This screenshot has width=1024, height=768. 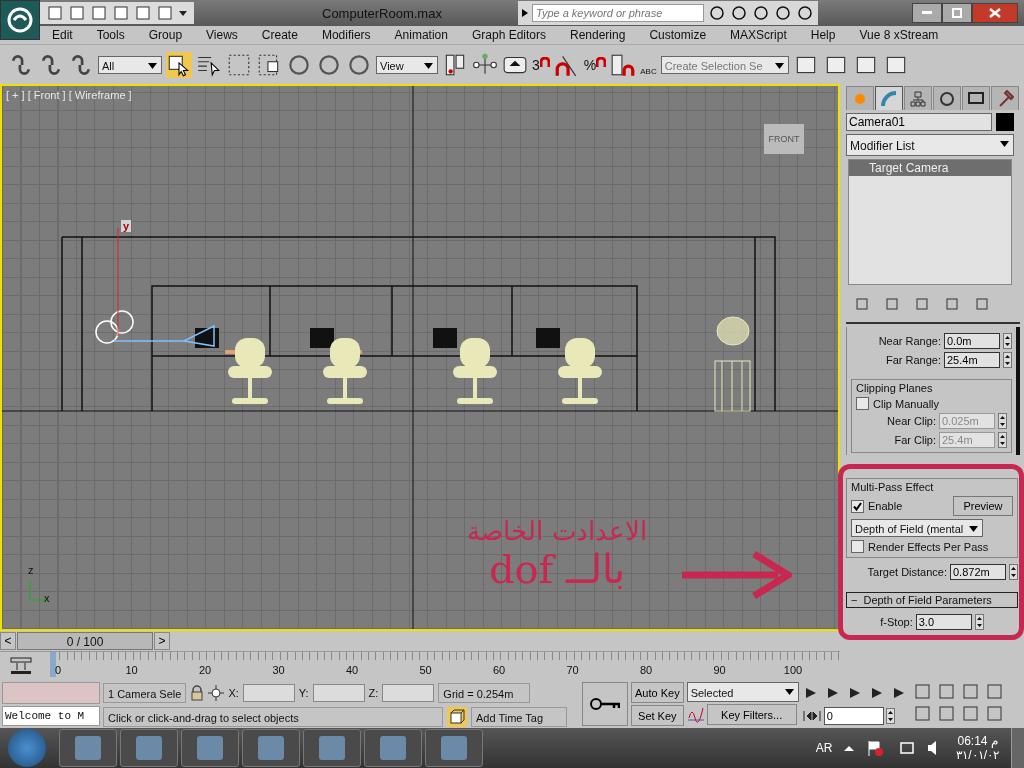 I want to click on effect-dropdown: Depth of Field (mental, so click(x=917, y=528).